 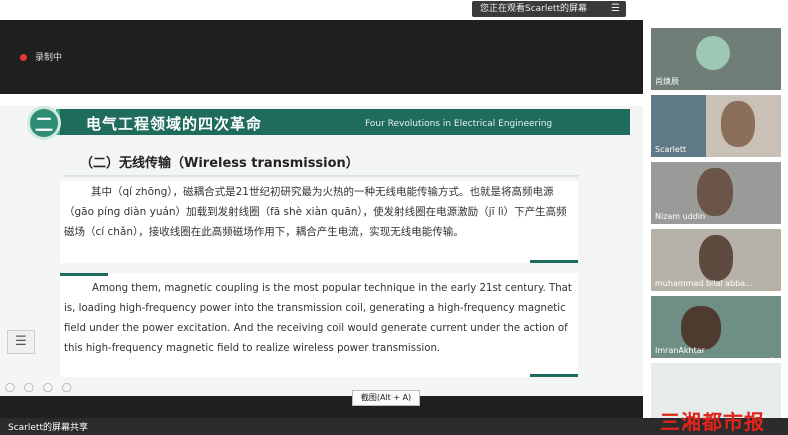 What do you see at coordinates (48, 428) in the screenshot?
I see `screen-share-label: Scarlett的屏幕共享` at bounding box center [48, 428].